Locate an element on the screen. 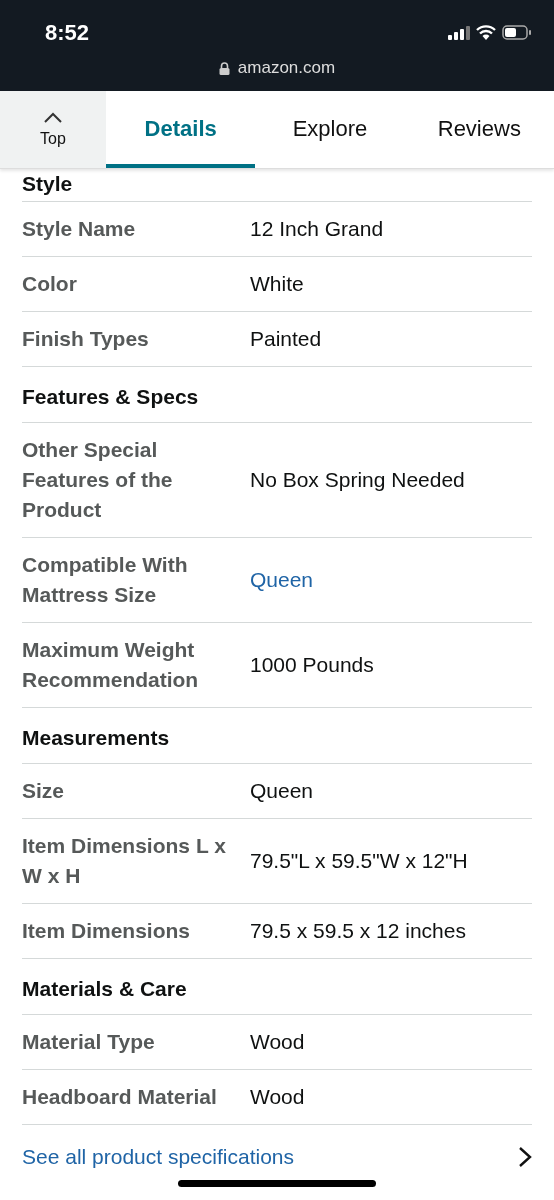  section-heading: Features & Specs is located at coordinates (277, 395).